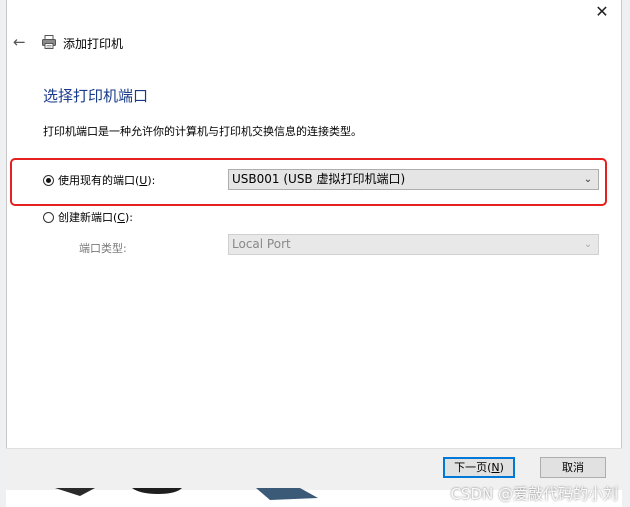 The image size is (630, 507). Describe the element at coordinates (602, 12) in the screenshot. I see `close-icon: ✕` at that location.